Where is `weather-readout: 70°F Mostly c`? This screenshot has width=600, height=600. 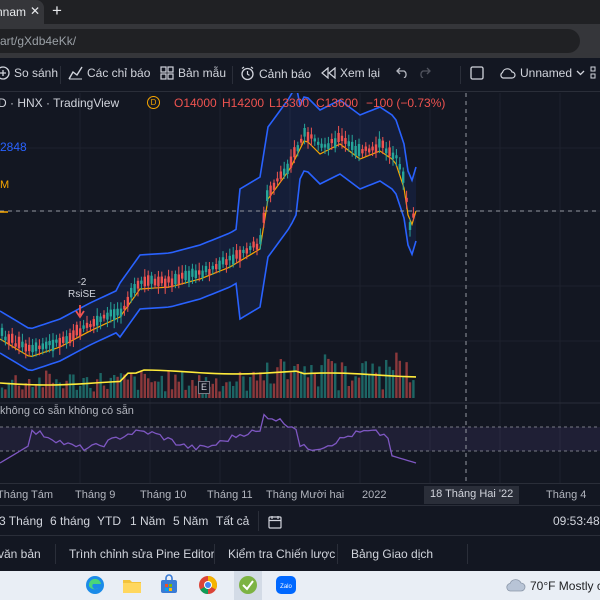
weather-readout: 70°F Mostly c is located at coordinates (565, 586).